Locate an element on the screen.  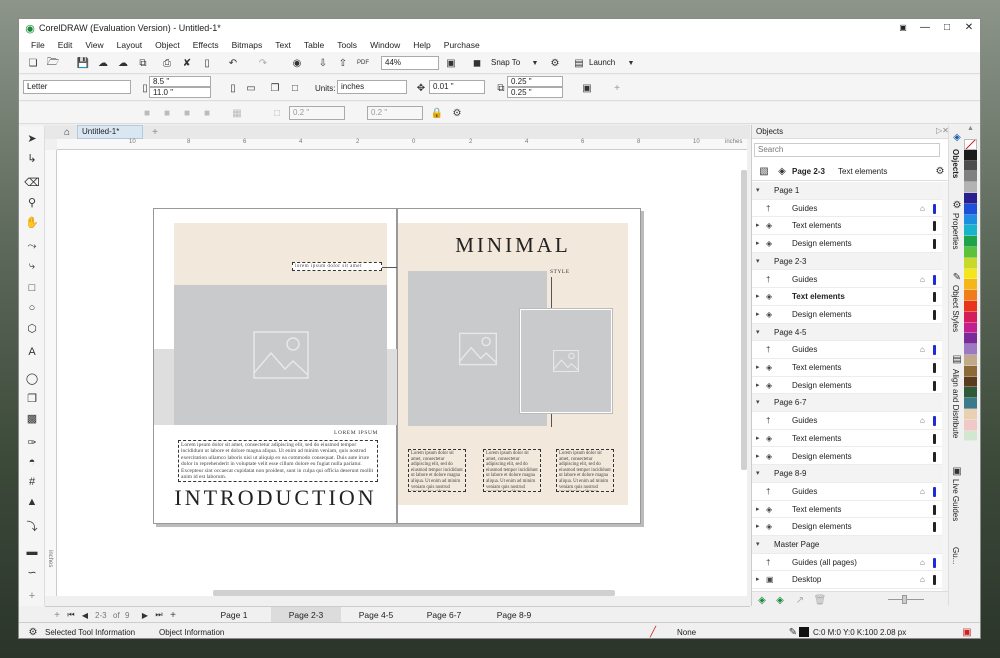
mesh-fill-icon: # is located at coordinates (32, 482).